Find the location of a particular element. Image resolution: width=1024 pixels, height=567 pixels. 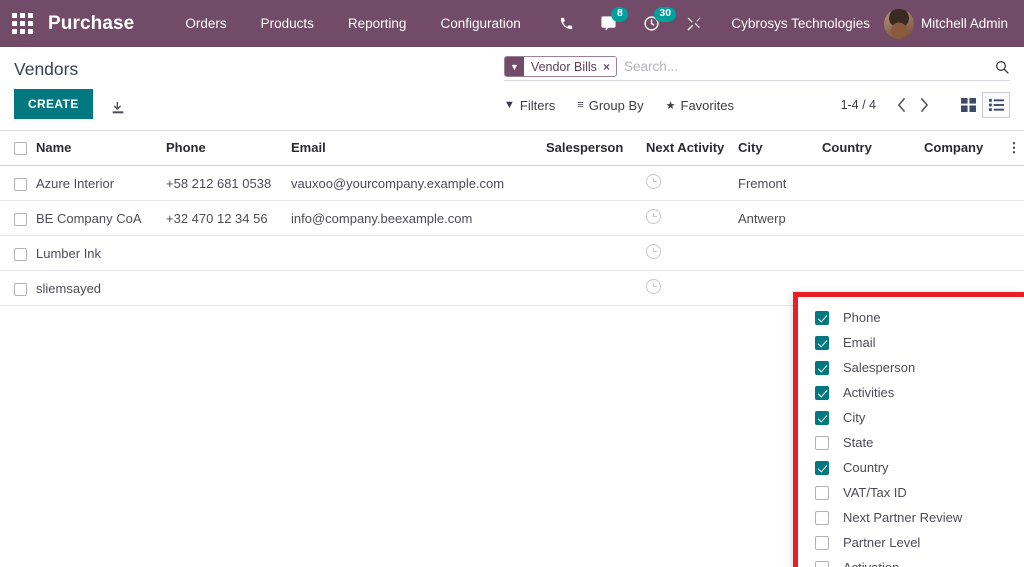

cell-country is located at coordinates (873, 183).